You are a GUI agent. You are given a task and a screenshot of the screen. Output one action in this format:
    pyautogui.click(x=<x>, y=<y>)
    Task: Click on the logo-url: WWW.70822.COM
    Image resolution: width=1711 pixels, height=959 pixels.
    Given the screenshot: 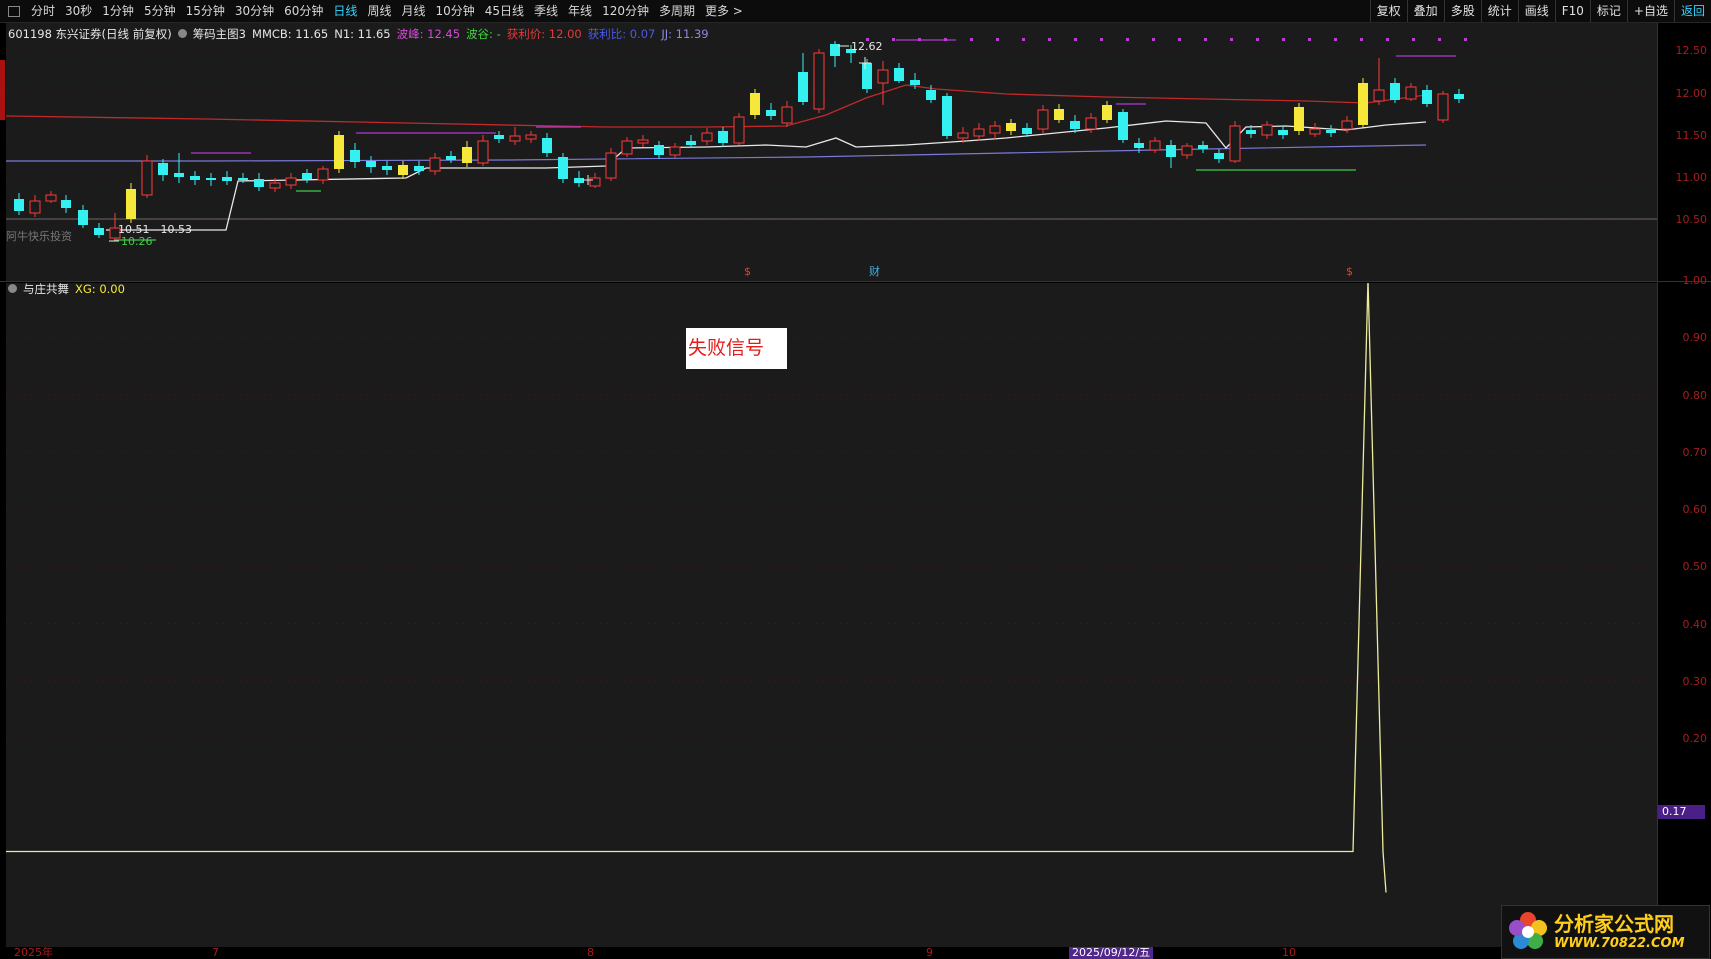 What is the action you would take?
    pyautogui.click(x=1619, y=943)
    